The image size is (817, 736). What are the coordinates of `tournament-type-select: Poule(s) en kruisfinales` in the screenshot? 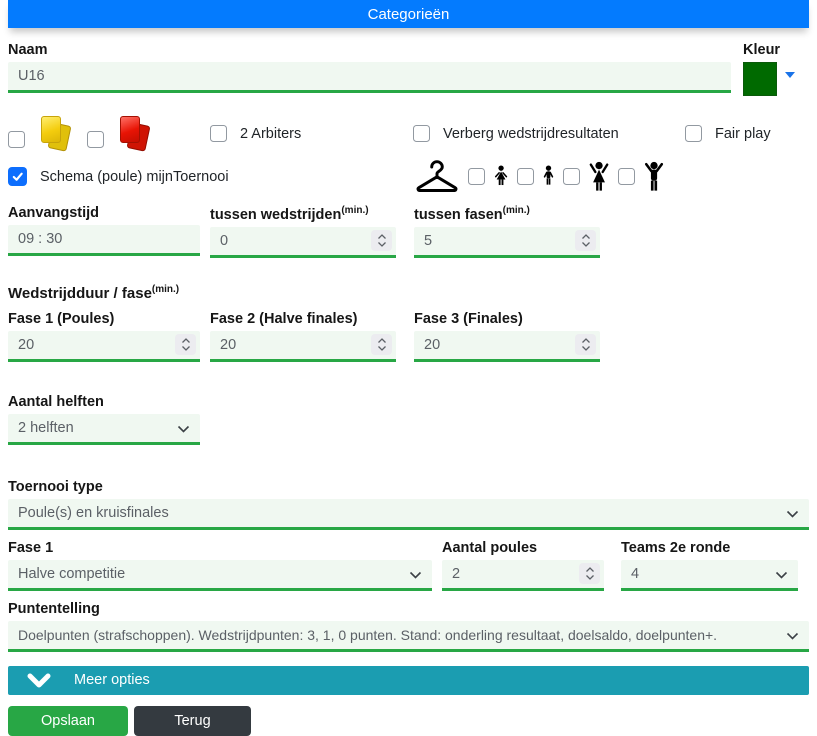 It's located at (408, 514).